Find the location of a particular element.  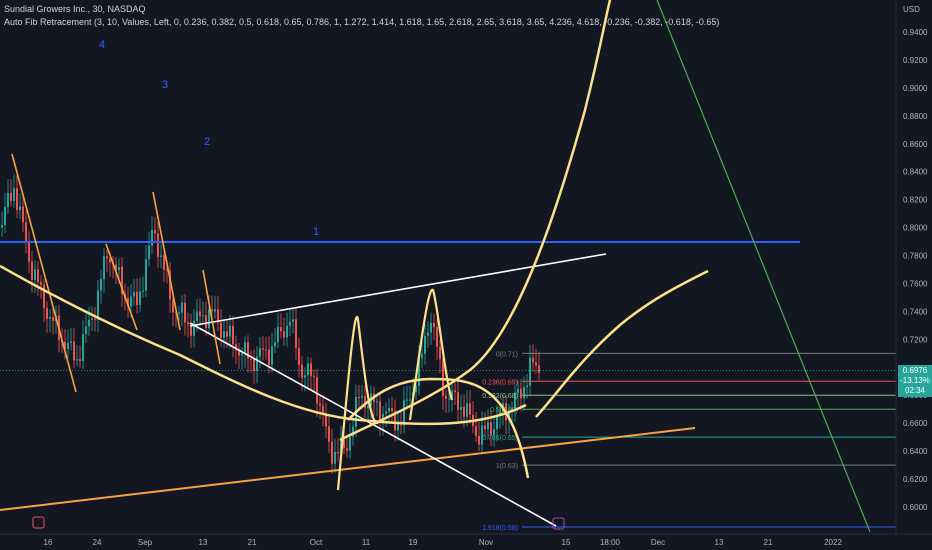

fib-level-label: 0(0.71) is located at coordinates (507, 354).